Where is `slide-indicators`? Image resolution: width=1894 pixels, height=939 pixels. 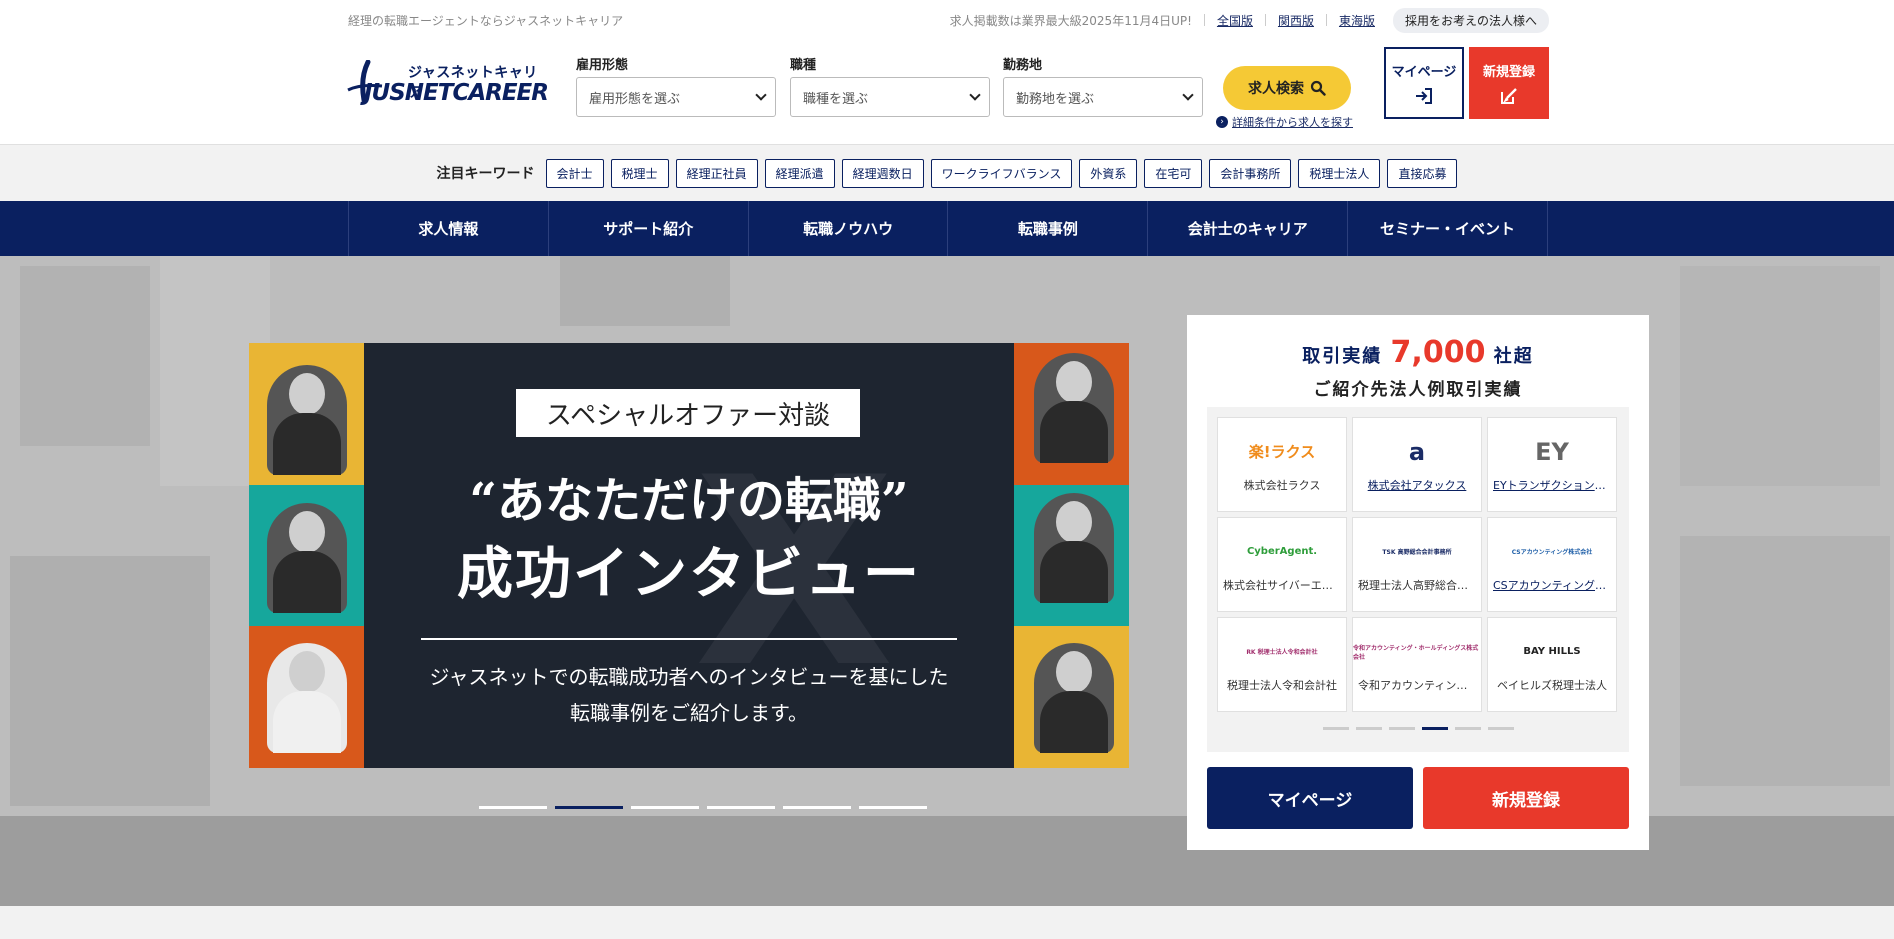 slide-indicators is located at coordinates (703, 807).